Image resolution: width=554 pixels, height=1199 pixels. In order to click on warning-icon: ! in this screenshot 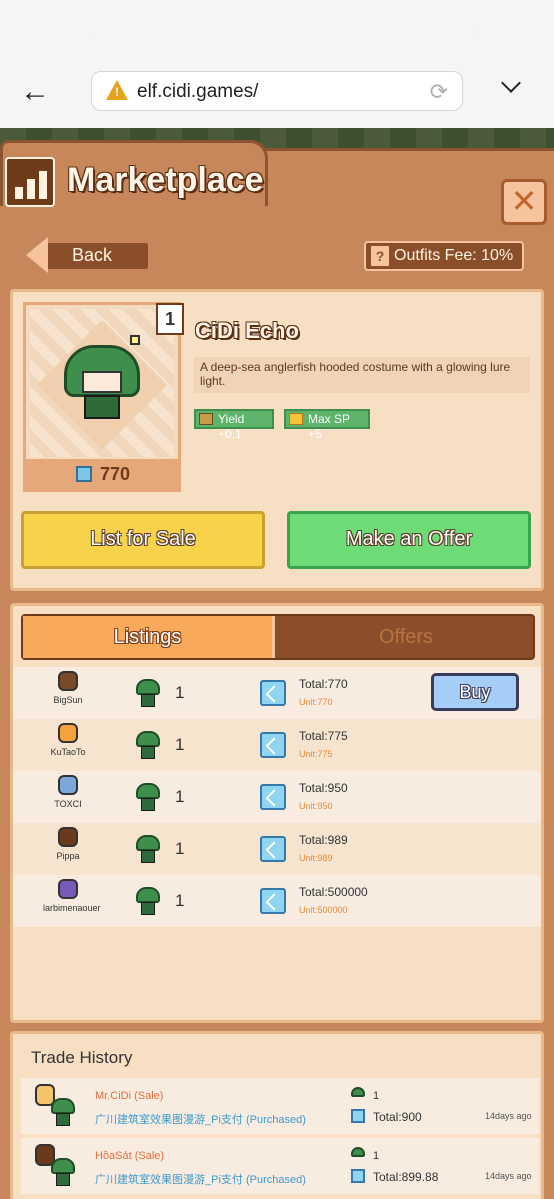, I will do `click(117, 90)`.